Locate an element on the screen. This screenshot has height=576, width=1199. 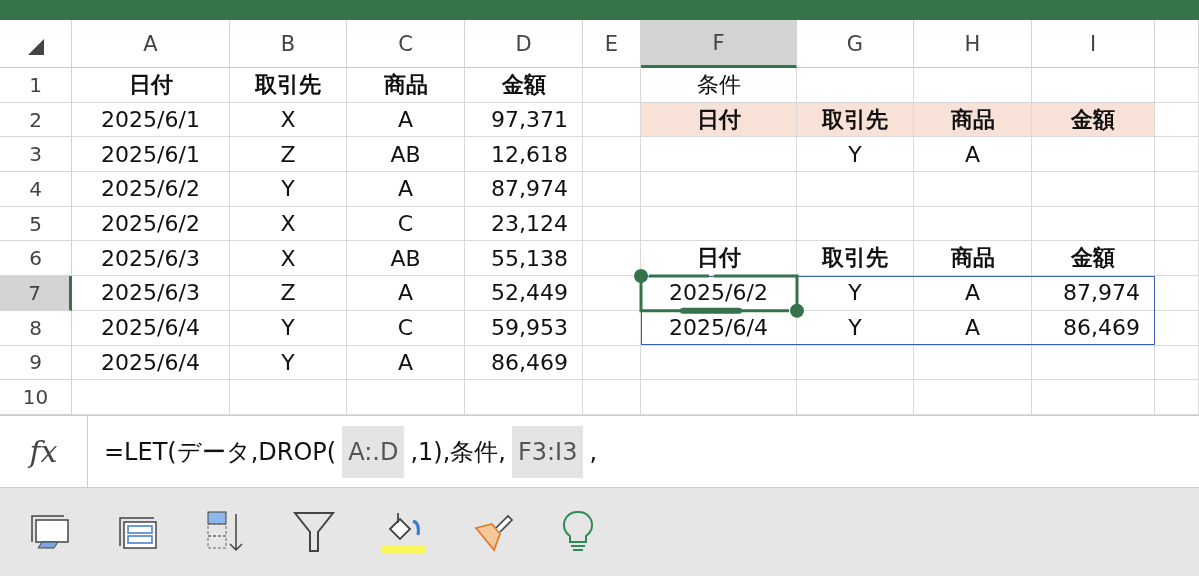
table-cell: 52,449 is located at coordinates (524, 293).